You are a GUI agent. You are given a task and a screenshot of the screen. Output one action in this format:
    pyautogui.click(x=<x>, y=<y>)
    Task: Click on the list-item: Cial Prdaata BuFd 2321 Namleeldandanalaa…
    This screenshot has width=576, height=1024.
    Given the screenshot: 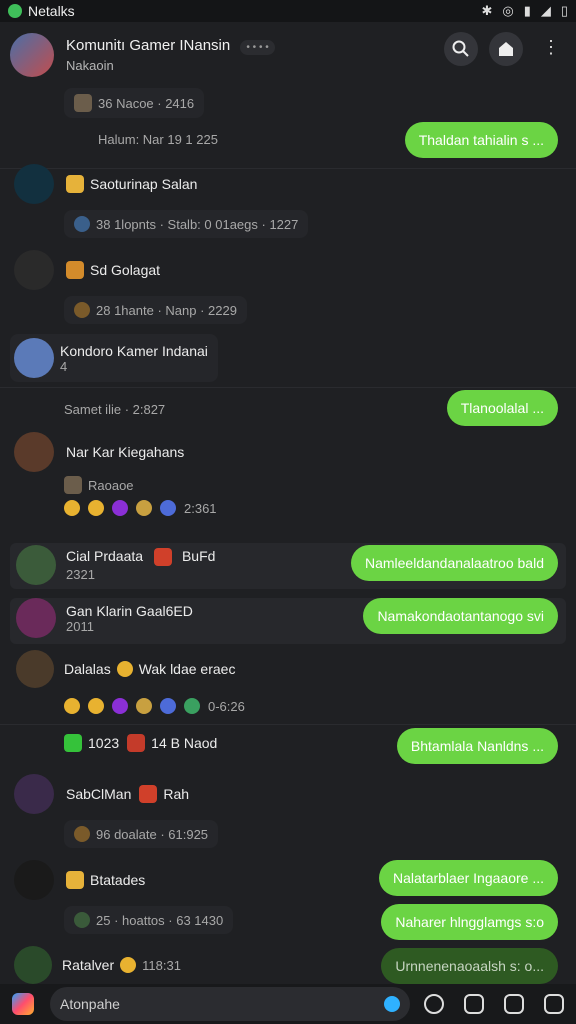 What is the action you would take?
    pyautogui.click(x=288, y=565)
    